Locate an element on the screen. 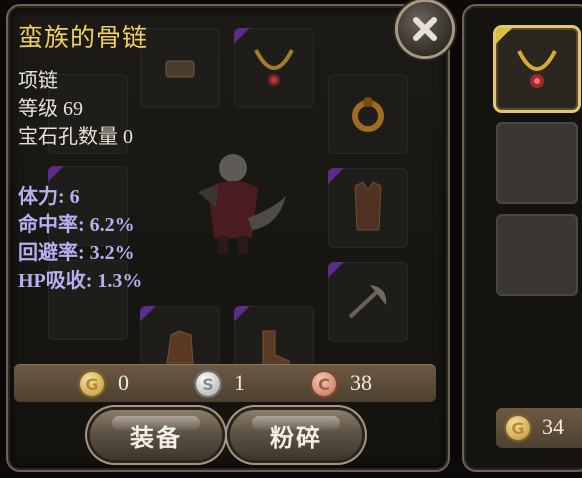  player-gold-bar: G 34 is located at coordinates (539, 428).